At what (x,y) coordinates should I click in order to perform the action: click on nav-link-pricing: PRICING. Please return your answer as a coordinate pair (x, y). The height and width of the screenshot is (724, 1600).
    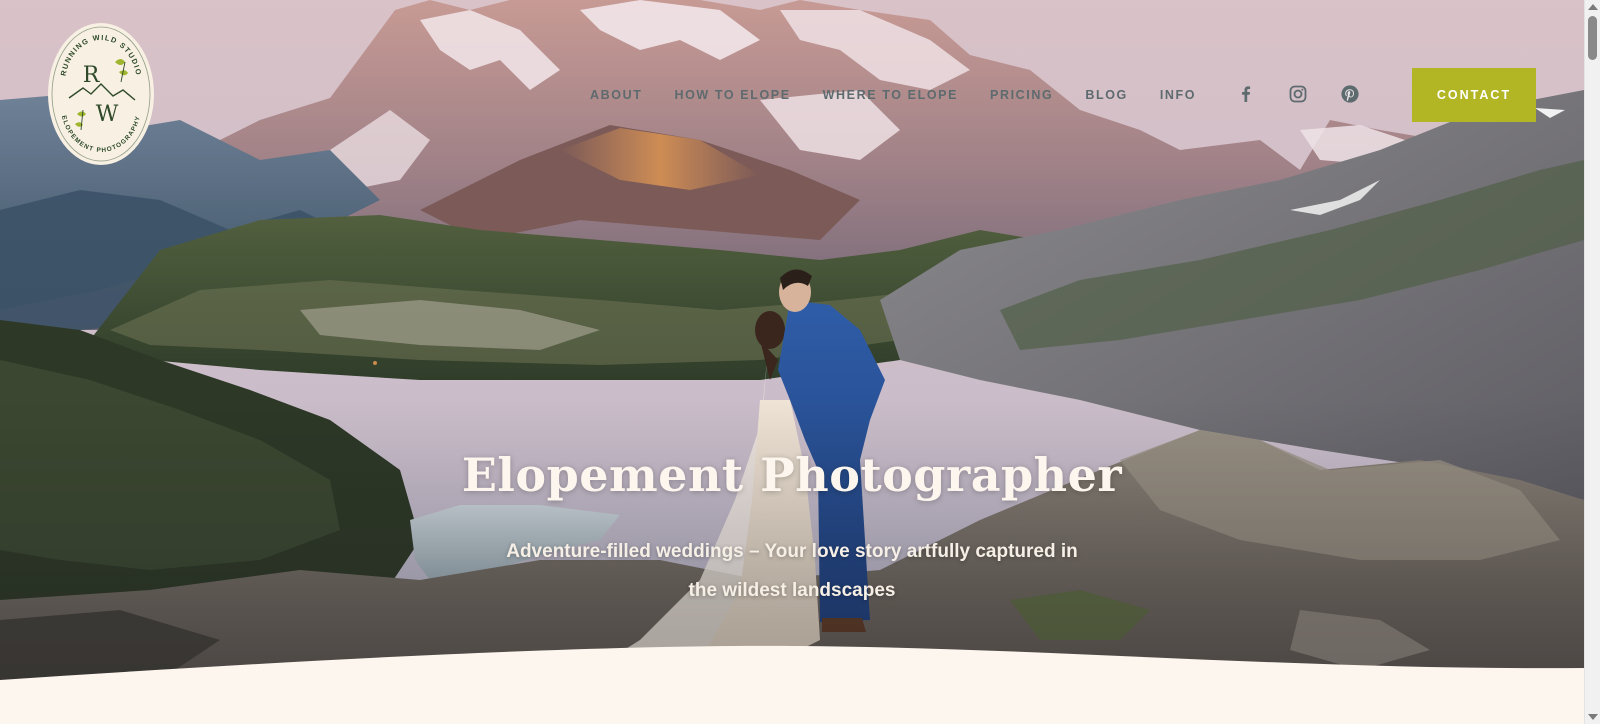
    Looking at the image, I should click on (1021, 95).